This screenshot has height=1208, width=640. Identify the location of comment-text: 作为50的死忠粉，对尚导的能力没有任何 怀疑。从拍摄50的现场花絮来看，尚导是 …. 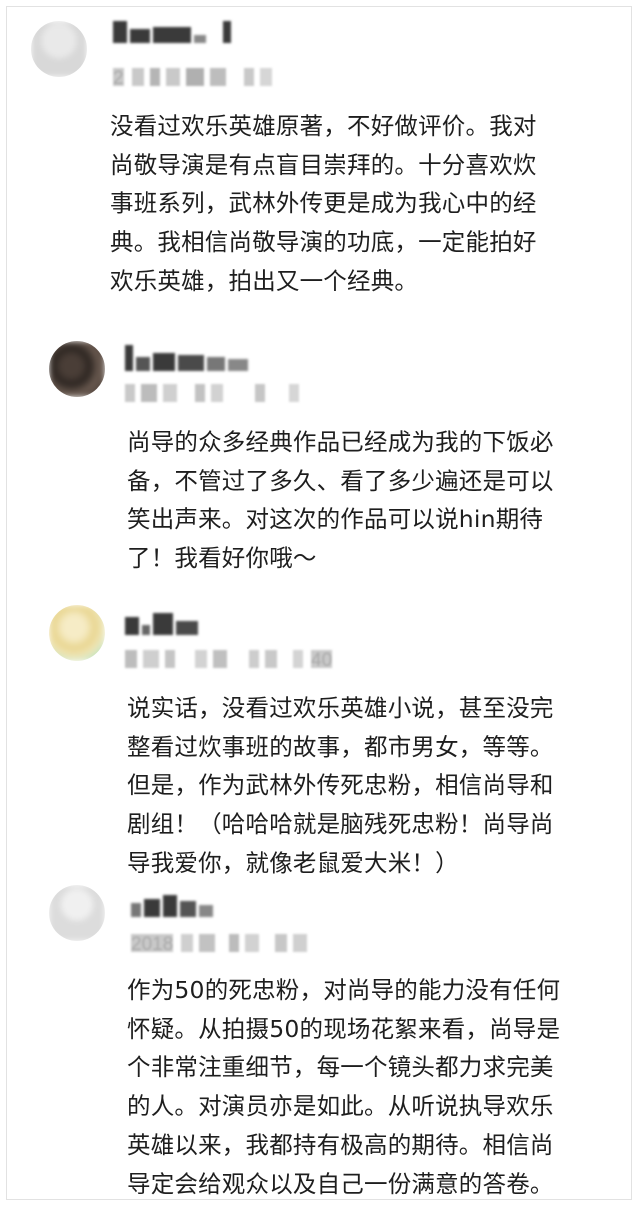
(344, 1087).